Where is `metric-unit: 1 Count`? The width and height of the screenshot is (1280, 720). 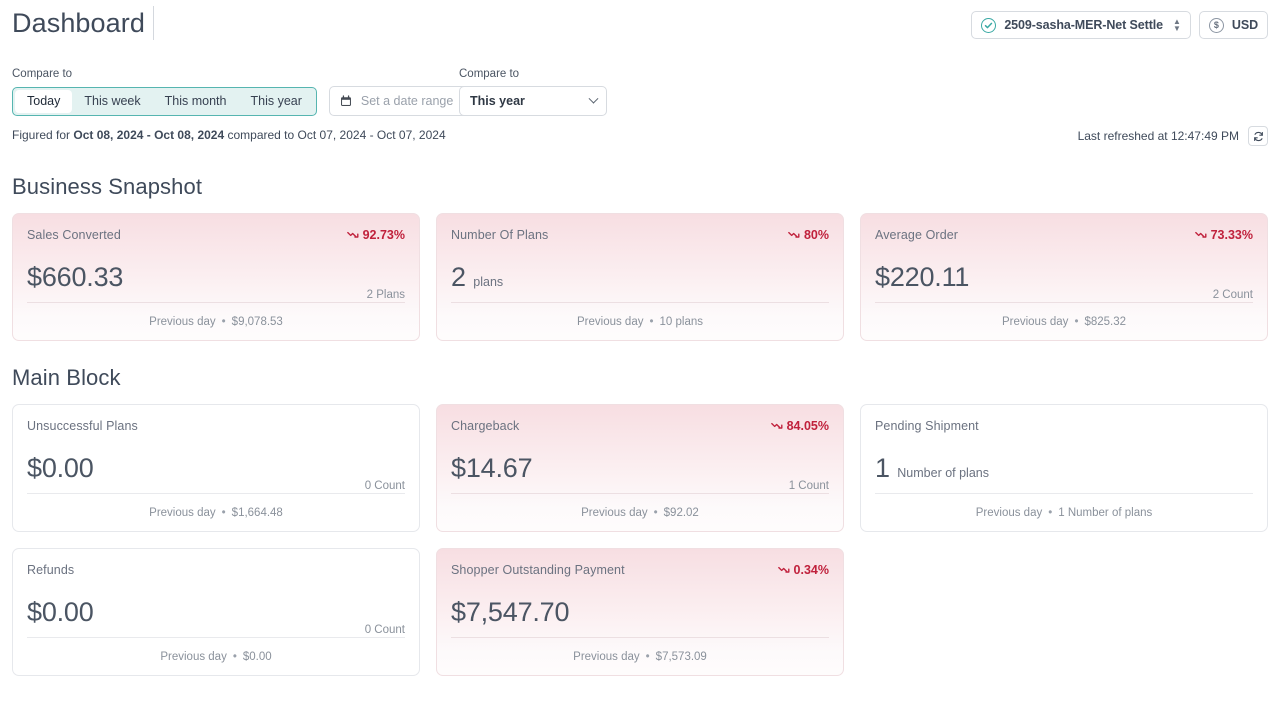
metric-unit: 1 Count is located at coordinates (808, 486).